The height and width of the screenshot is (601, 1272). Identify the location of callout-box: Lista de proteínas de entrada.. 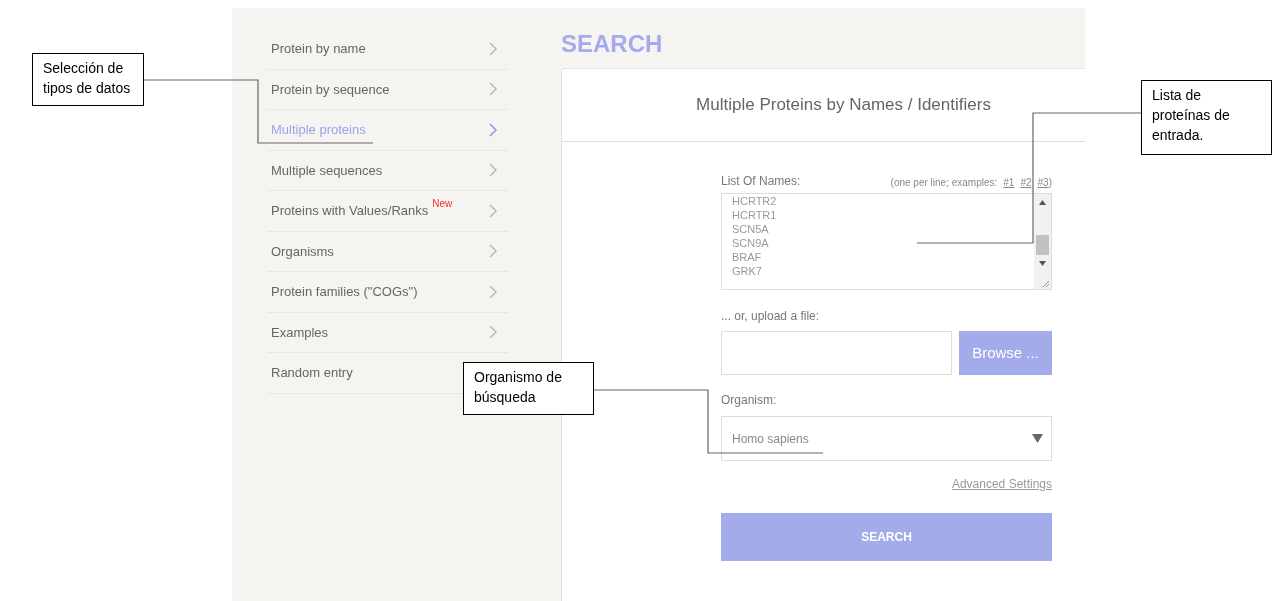
(1206, 117).